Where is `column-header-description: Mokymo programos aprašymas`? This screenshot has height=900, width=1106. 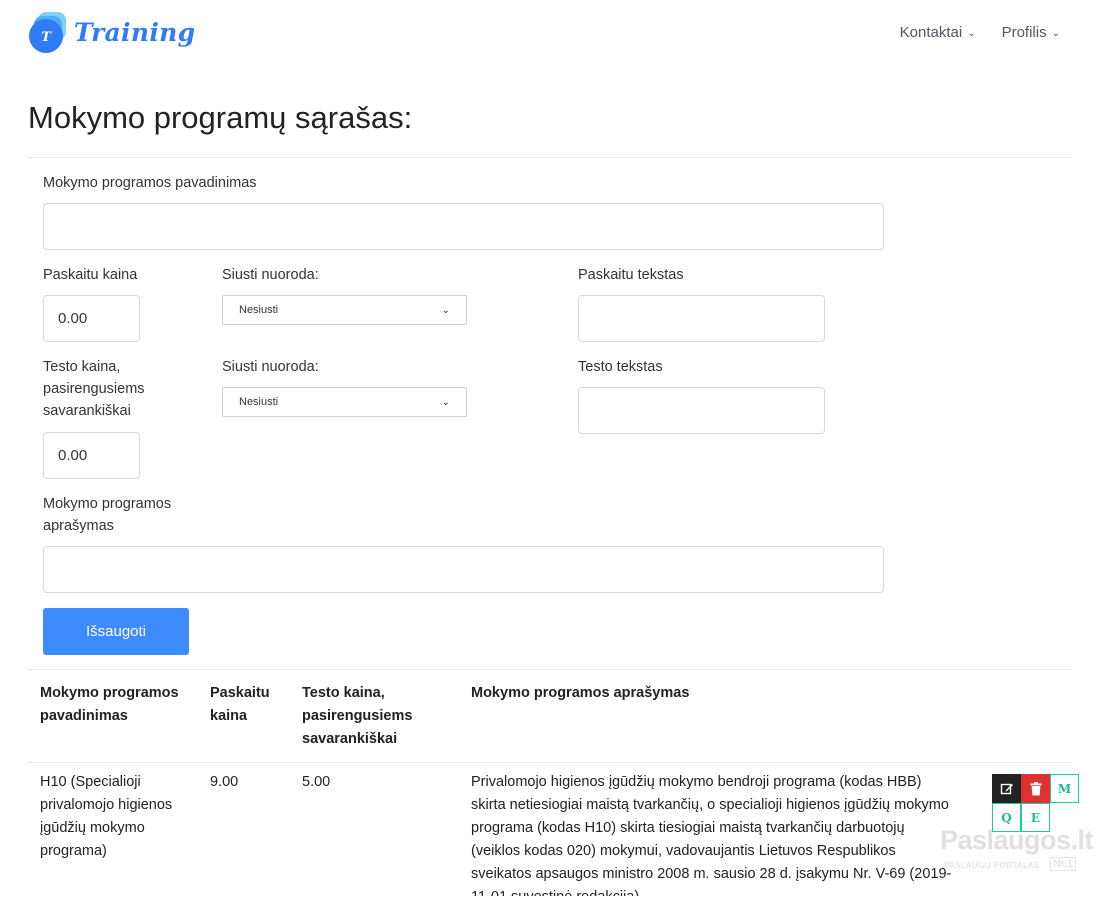
column-header-description: Mokymo programos aprašymas is located at coordinates (580, 693).